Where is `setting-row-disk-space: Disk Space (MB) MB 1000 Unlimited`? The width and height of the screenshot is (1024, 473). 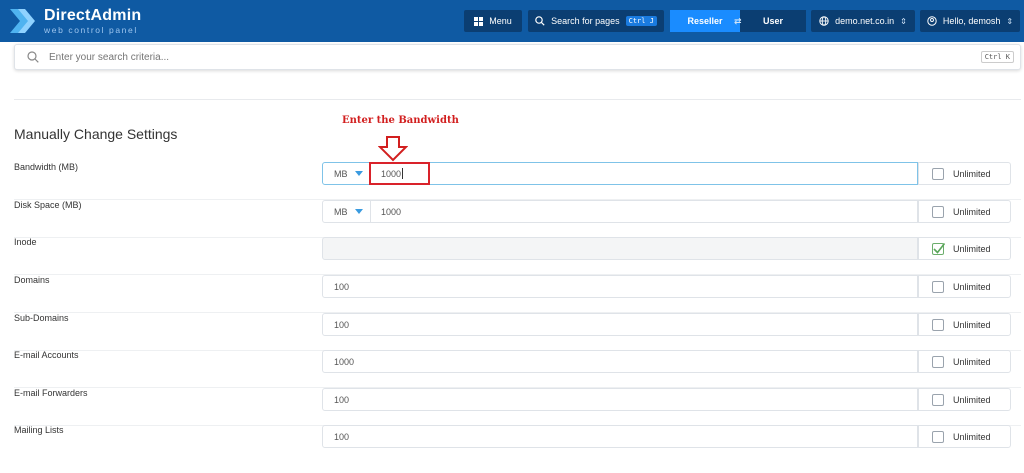 setting-row-disk-space: Disk Space (MB) MB 1000 Unlimited is located at coordinates (512, 219).